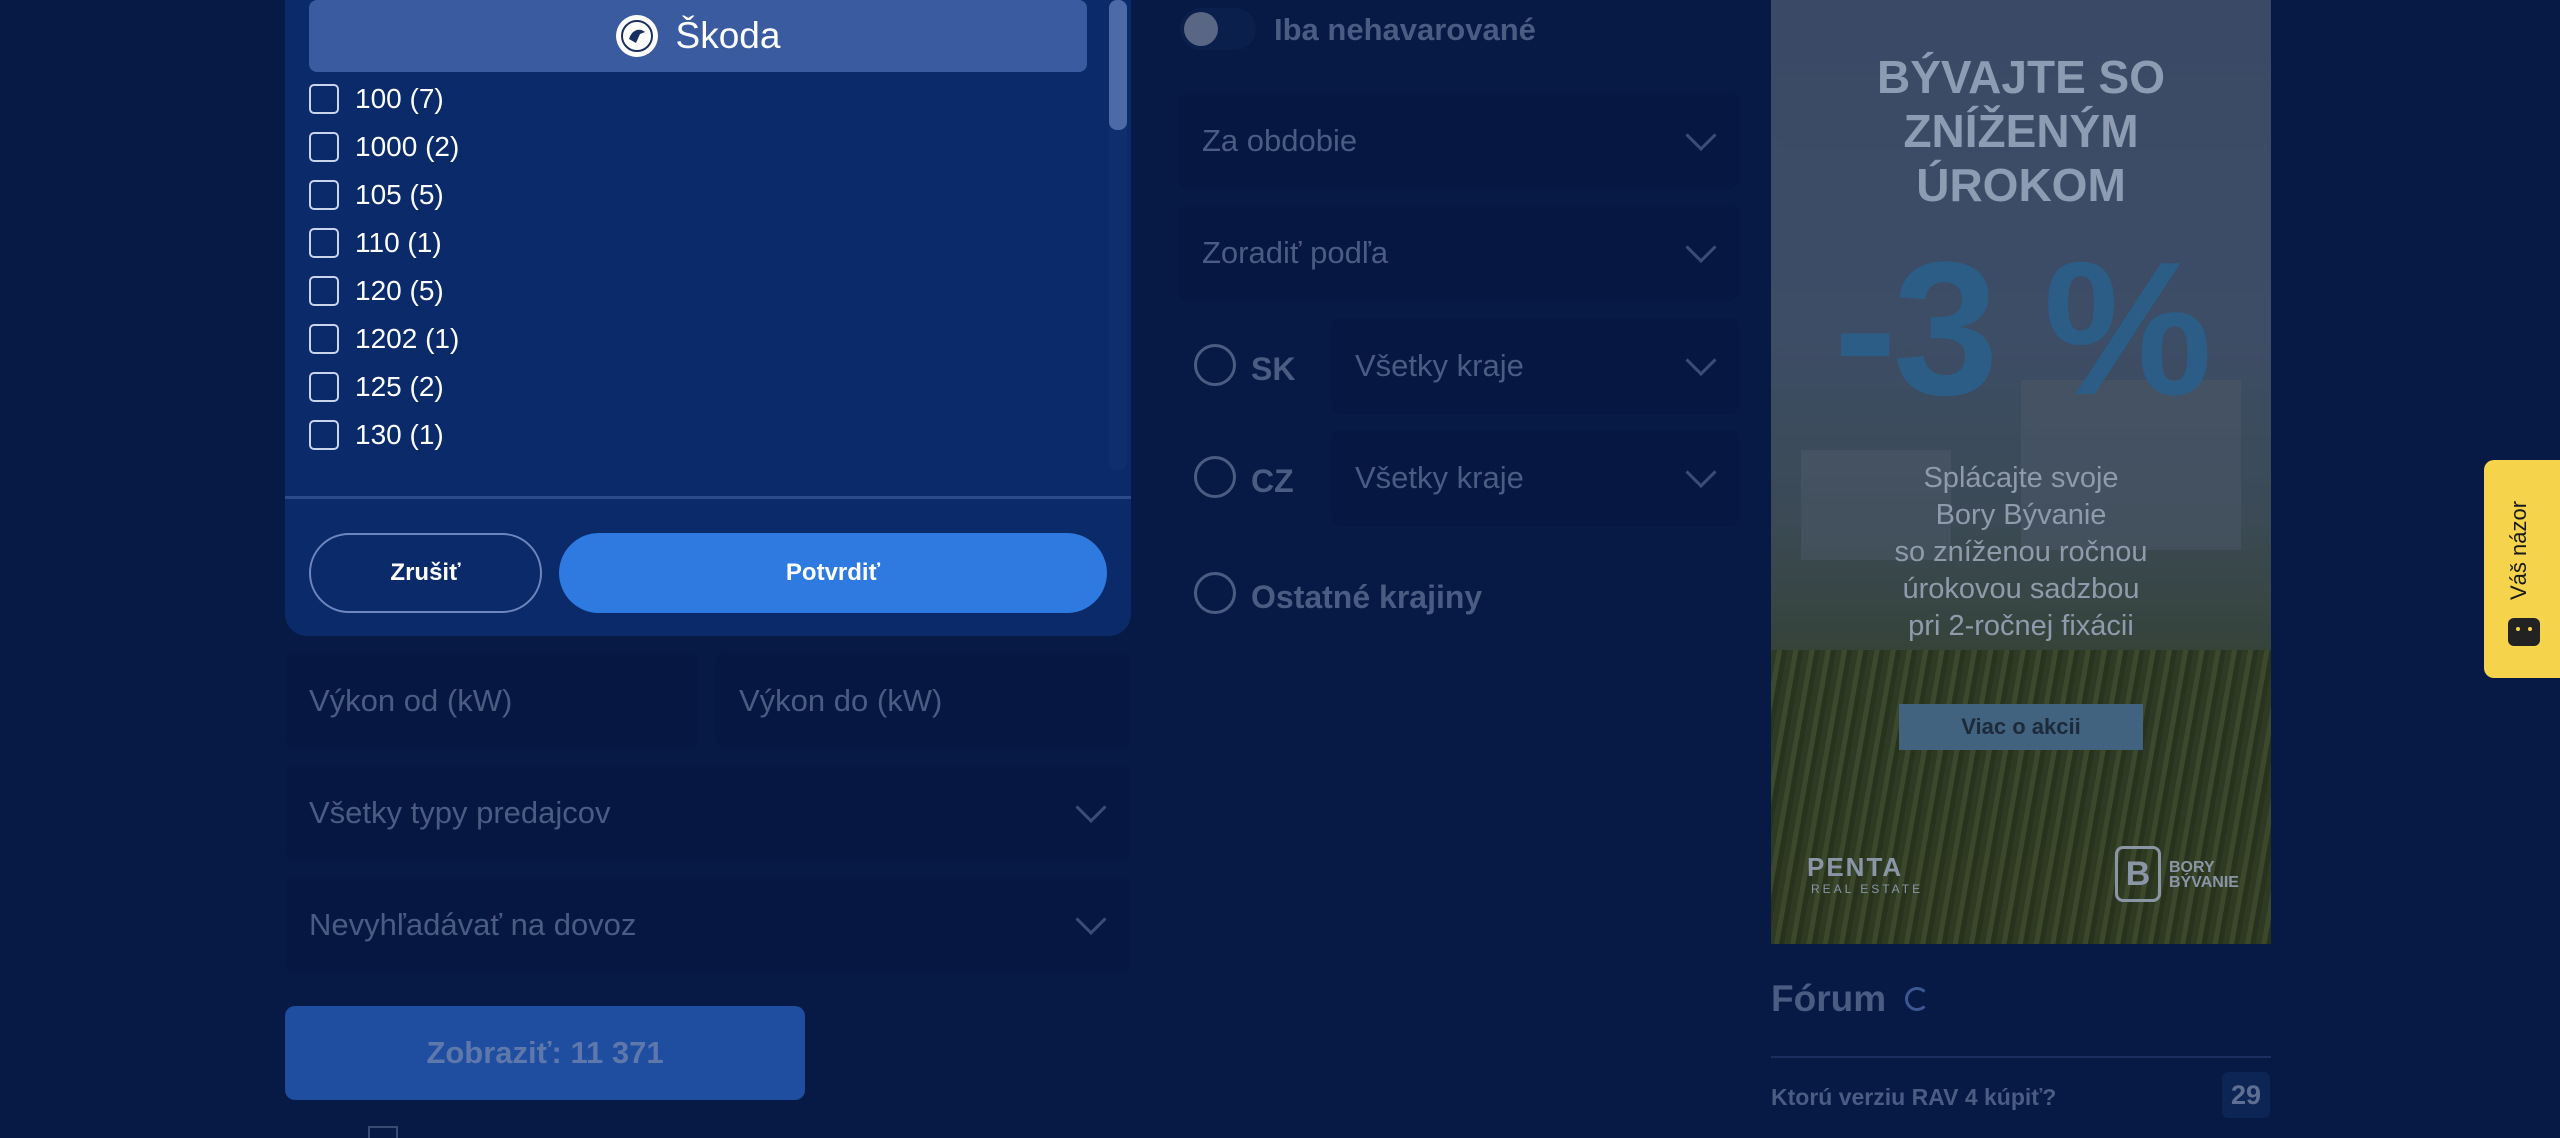 This screenshot has width=2560, height=1138. What do you see at coordinates (2204, 882) in the screenshot?
I see `bory-logo-line: BÝVANIE` at bounding box center [2204, 882].